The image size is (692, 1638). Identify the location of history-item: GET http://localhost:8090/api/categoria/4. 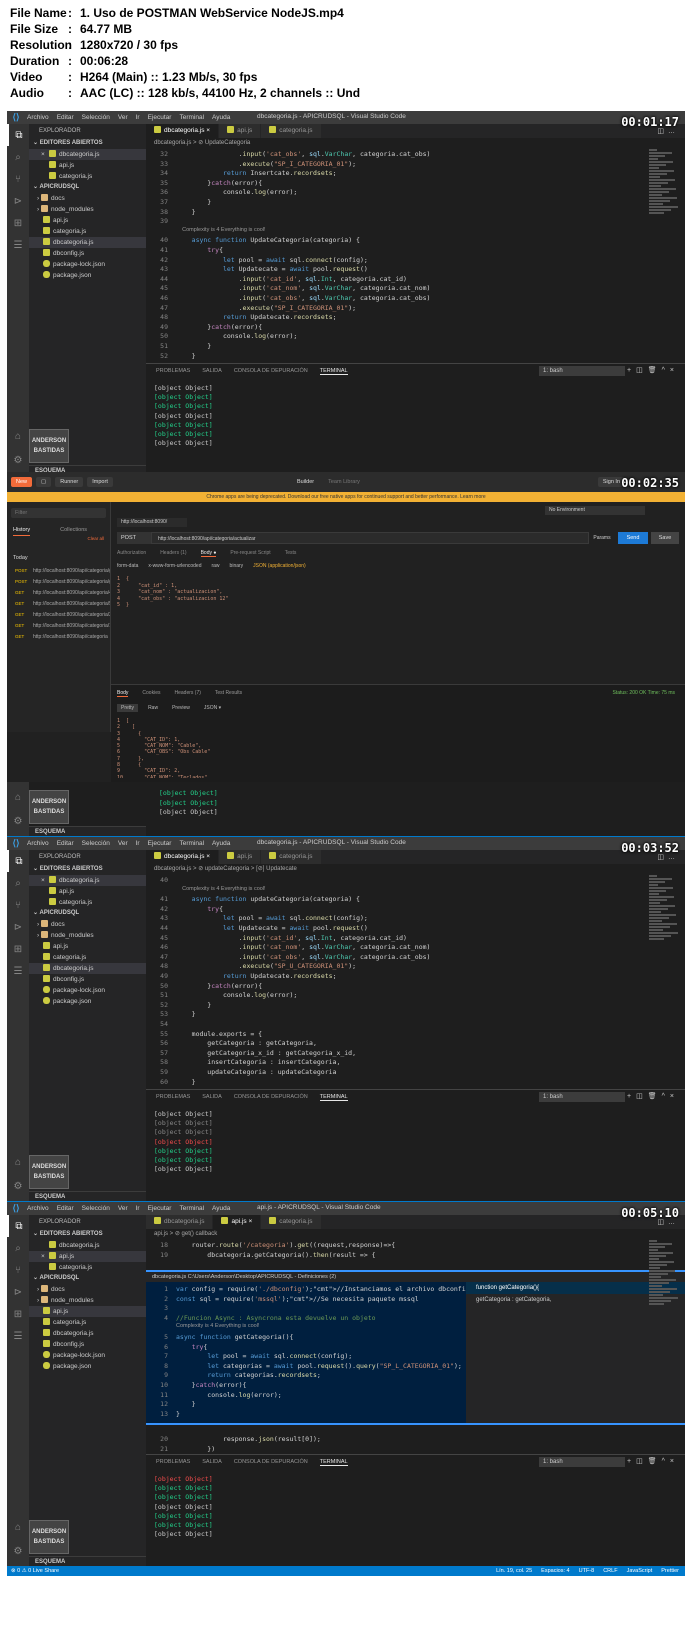
(58, 592).